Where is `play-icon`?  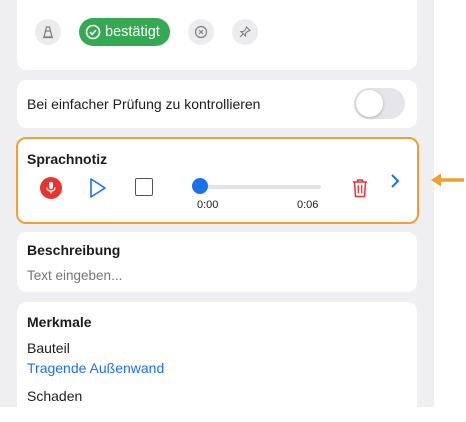 play-icon is located at coordinates (98, 188).